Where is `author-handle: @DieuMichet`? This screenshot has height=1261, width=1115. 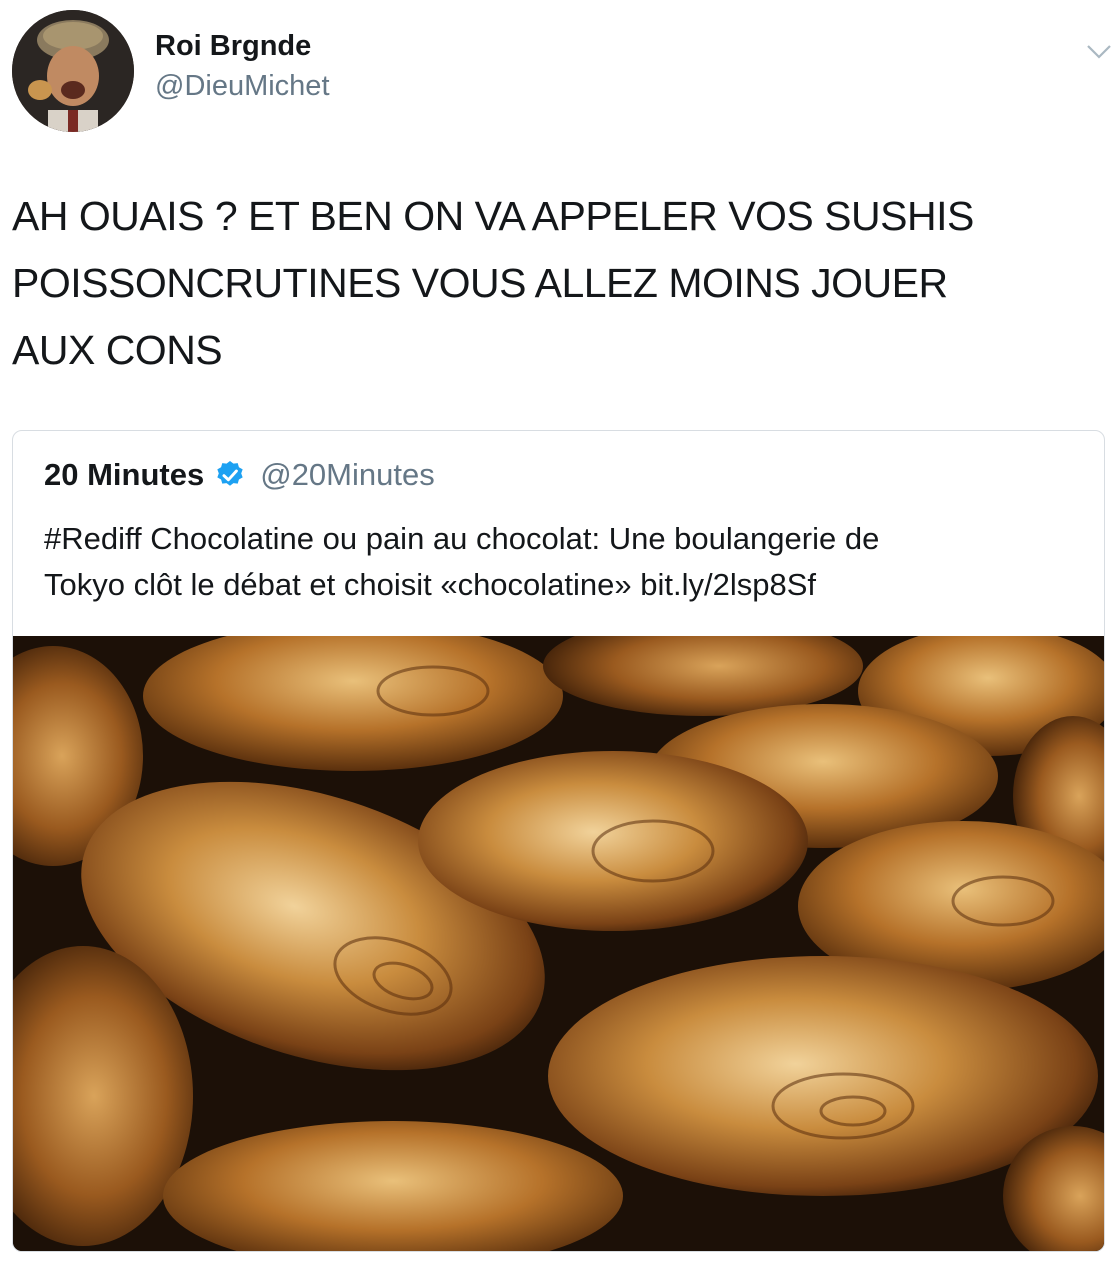 author-handle: @DieuMichet is located at coordinates (242, 86).